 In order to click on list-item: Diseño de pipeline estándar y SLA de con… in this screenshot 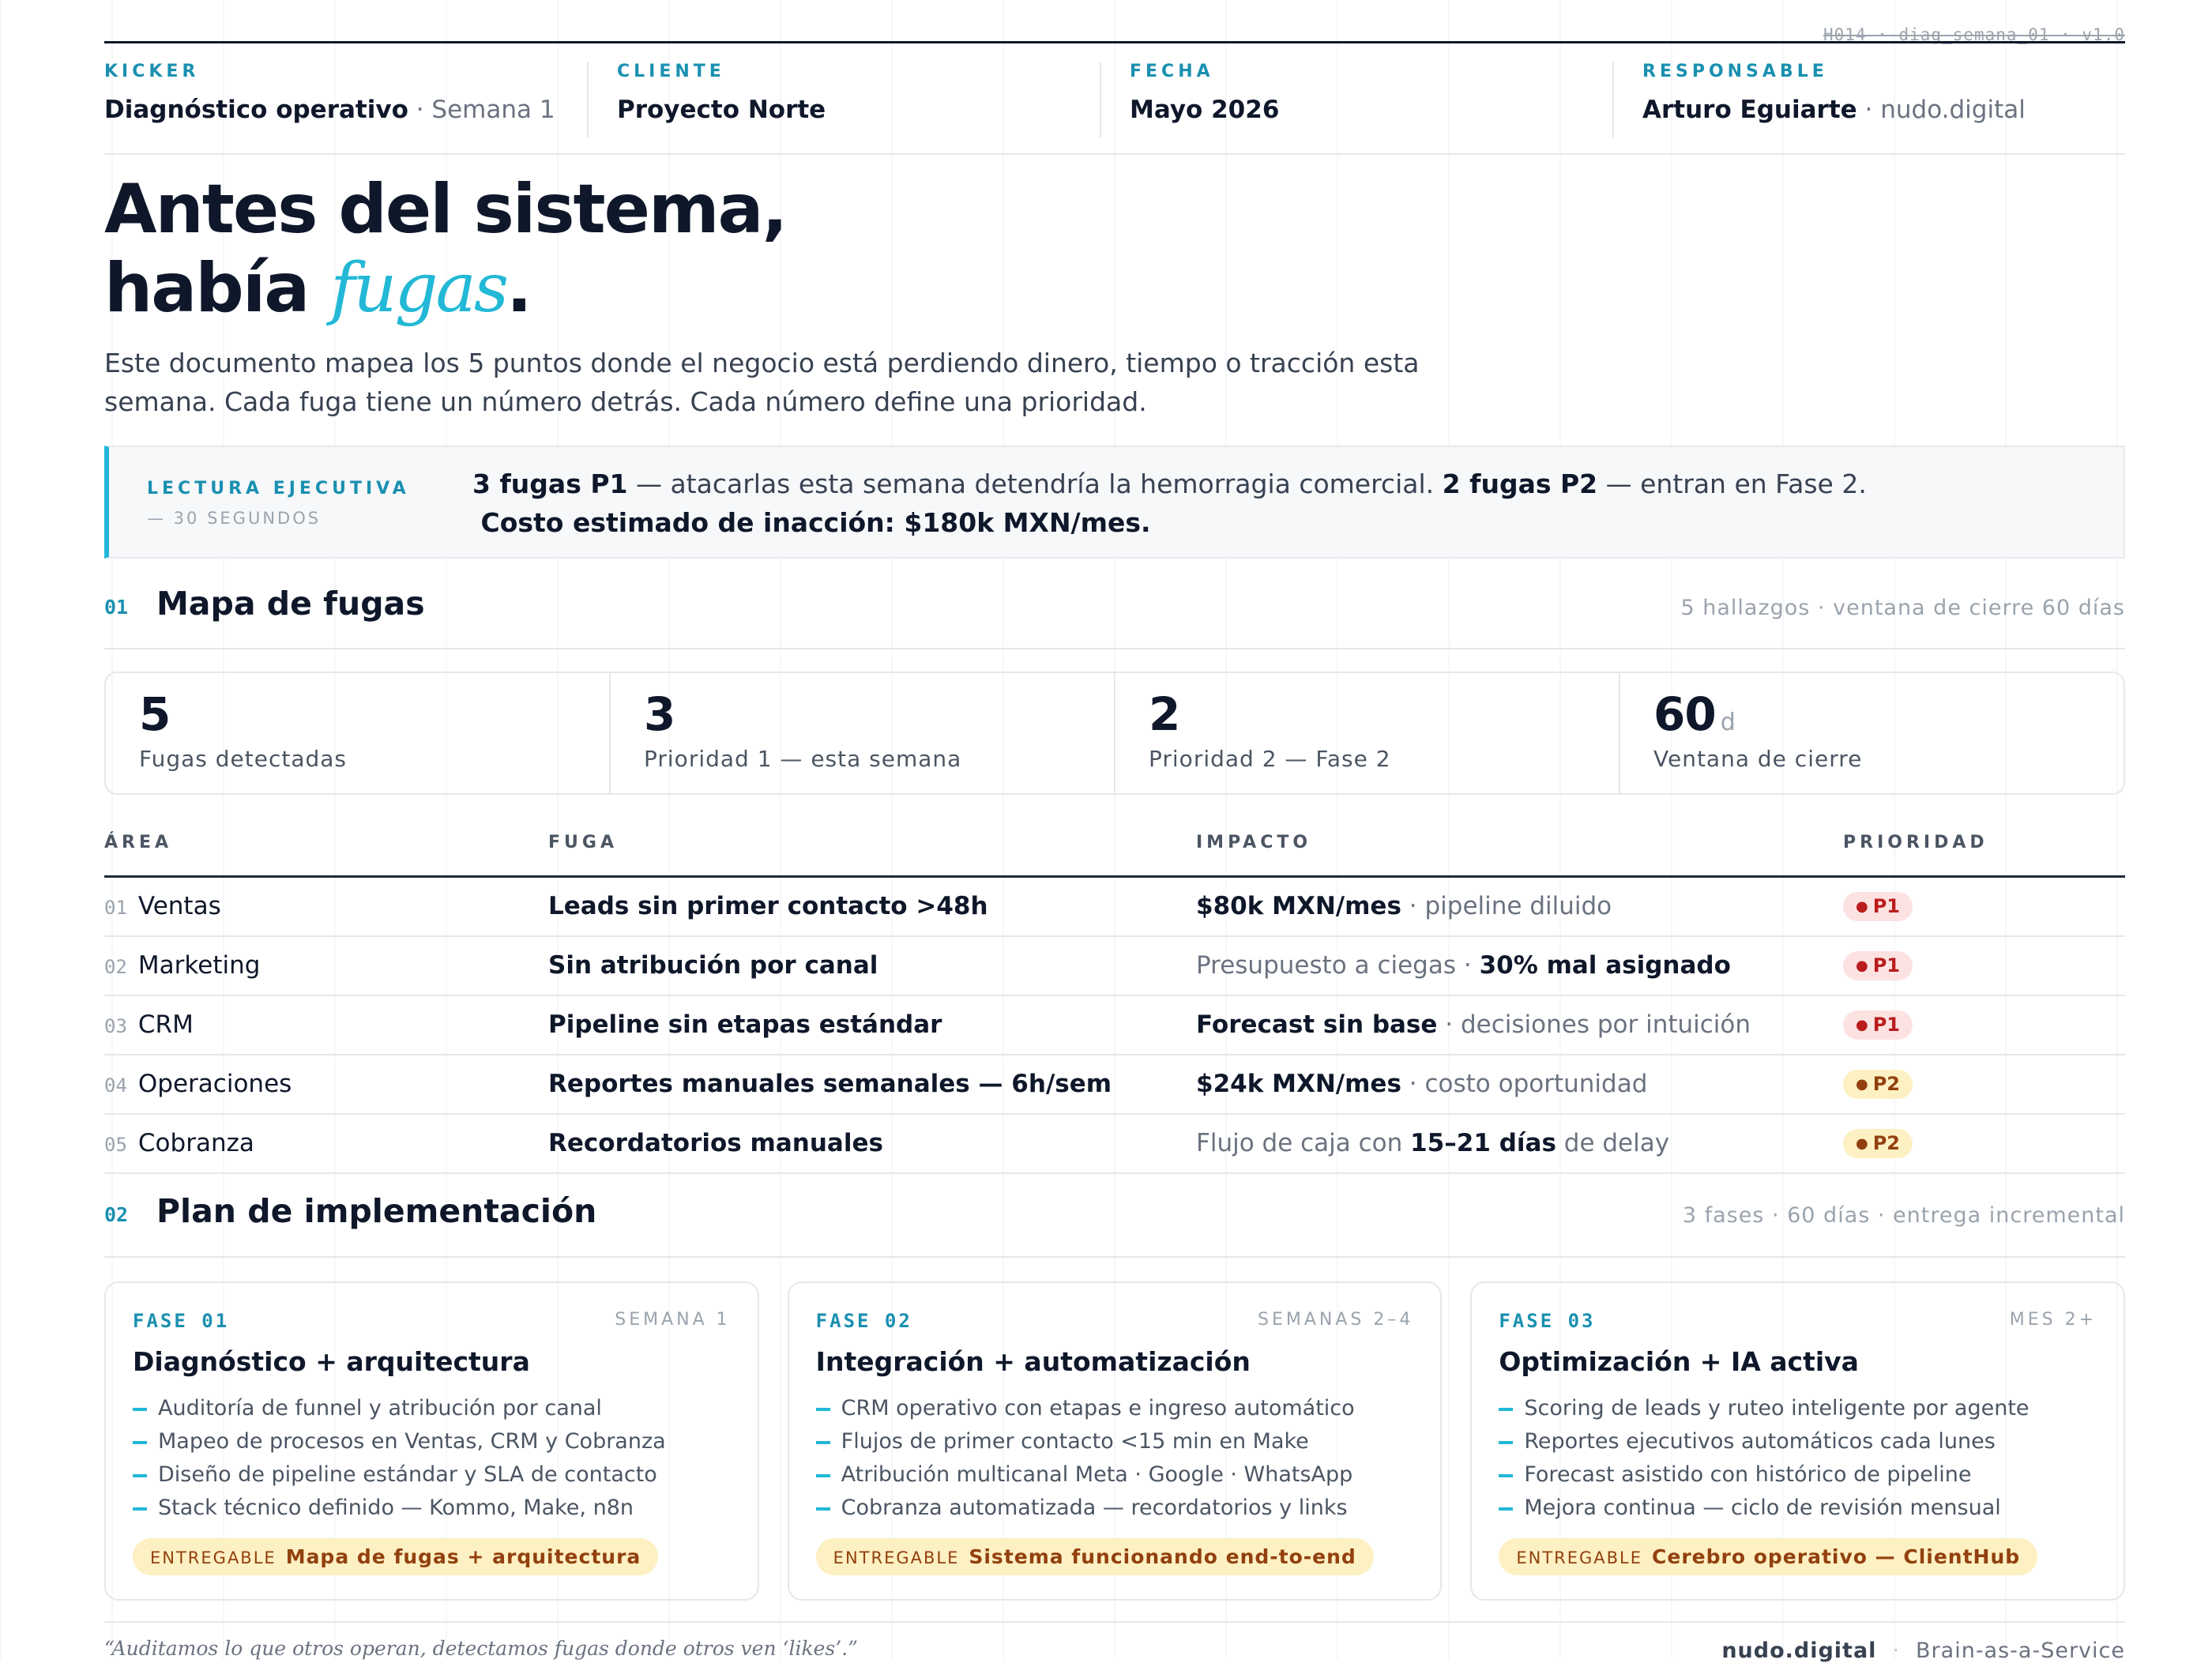, I will do `click(438, 1475)`.